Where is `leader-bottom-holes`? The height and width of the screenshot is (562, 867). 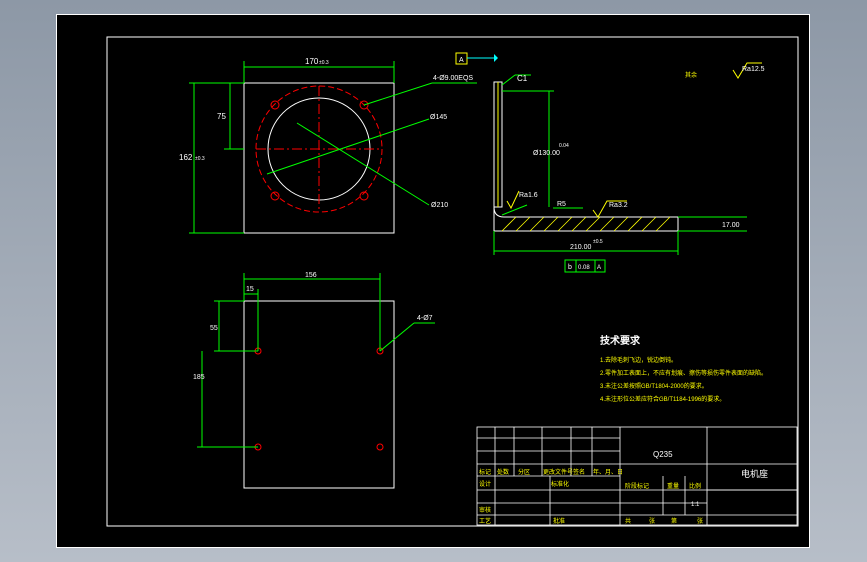
leader-bottom-holes is located at coordinates (397, 337).